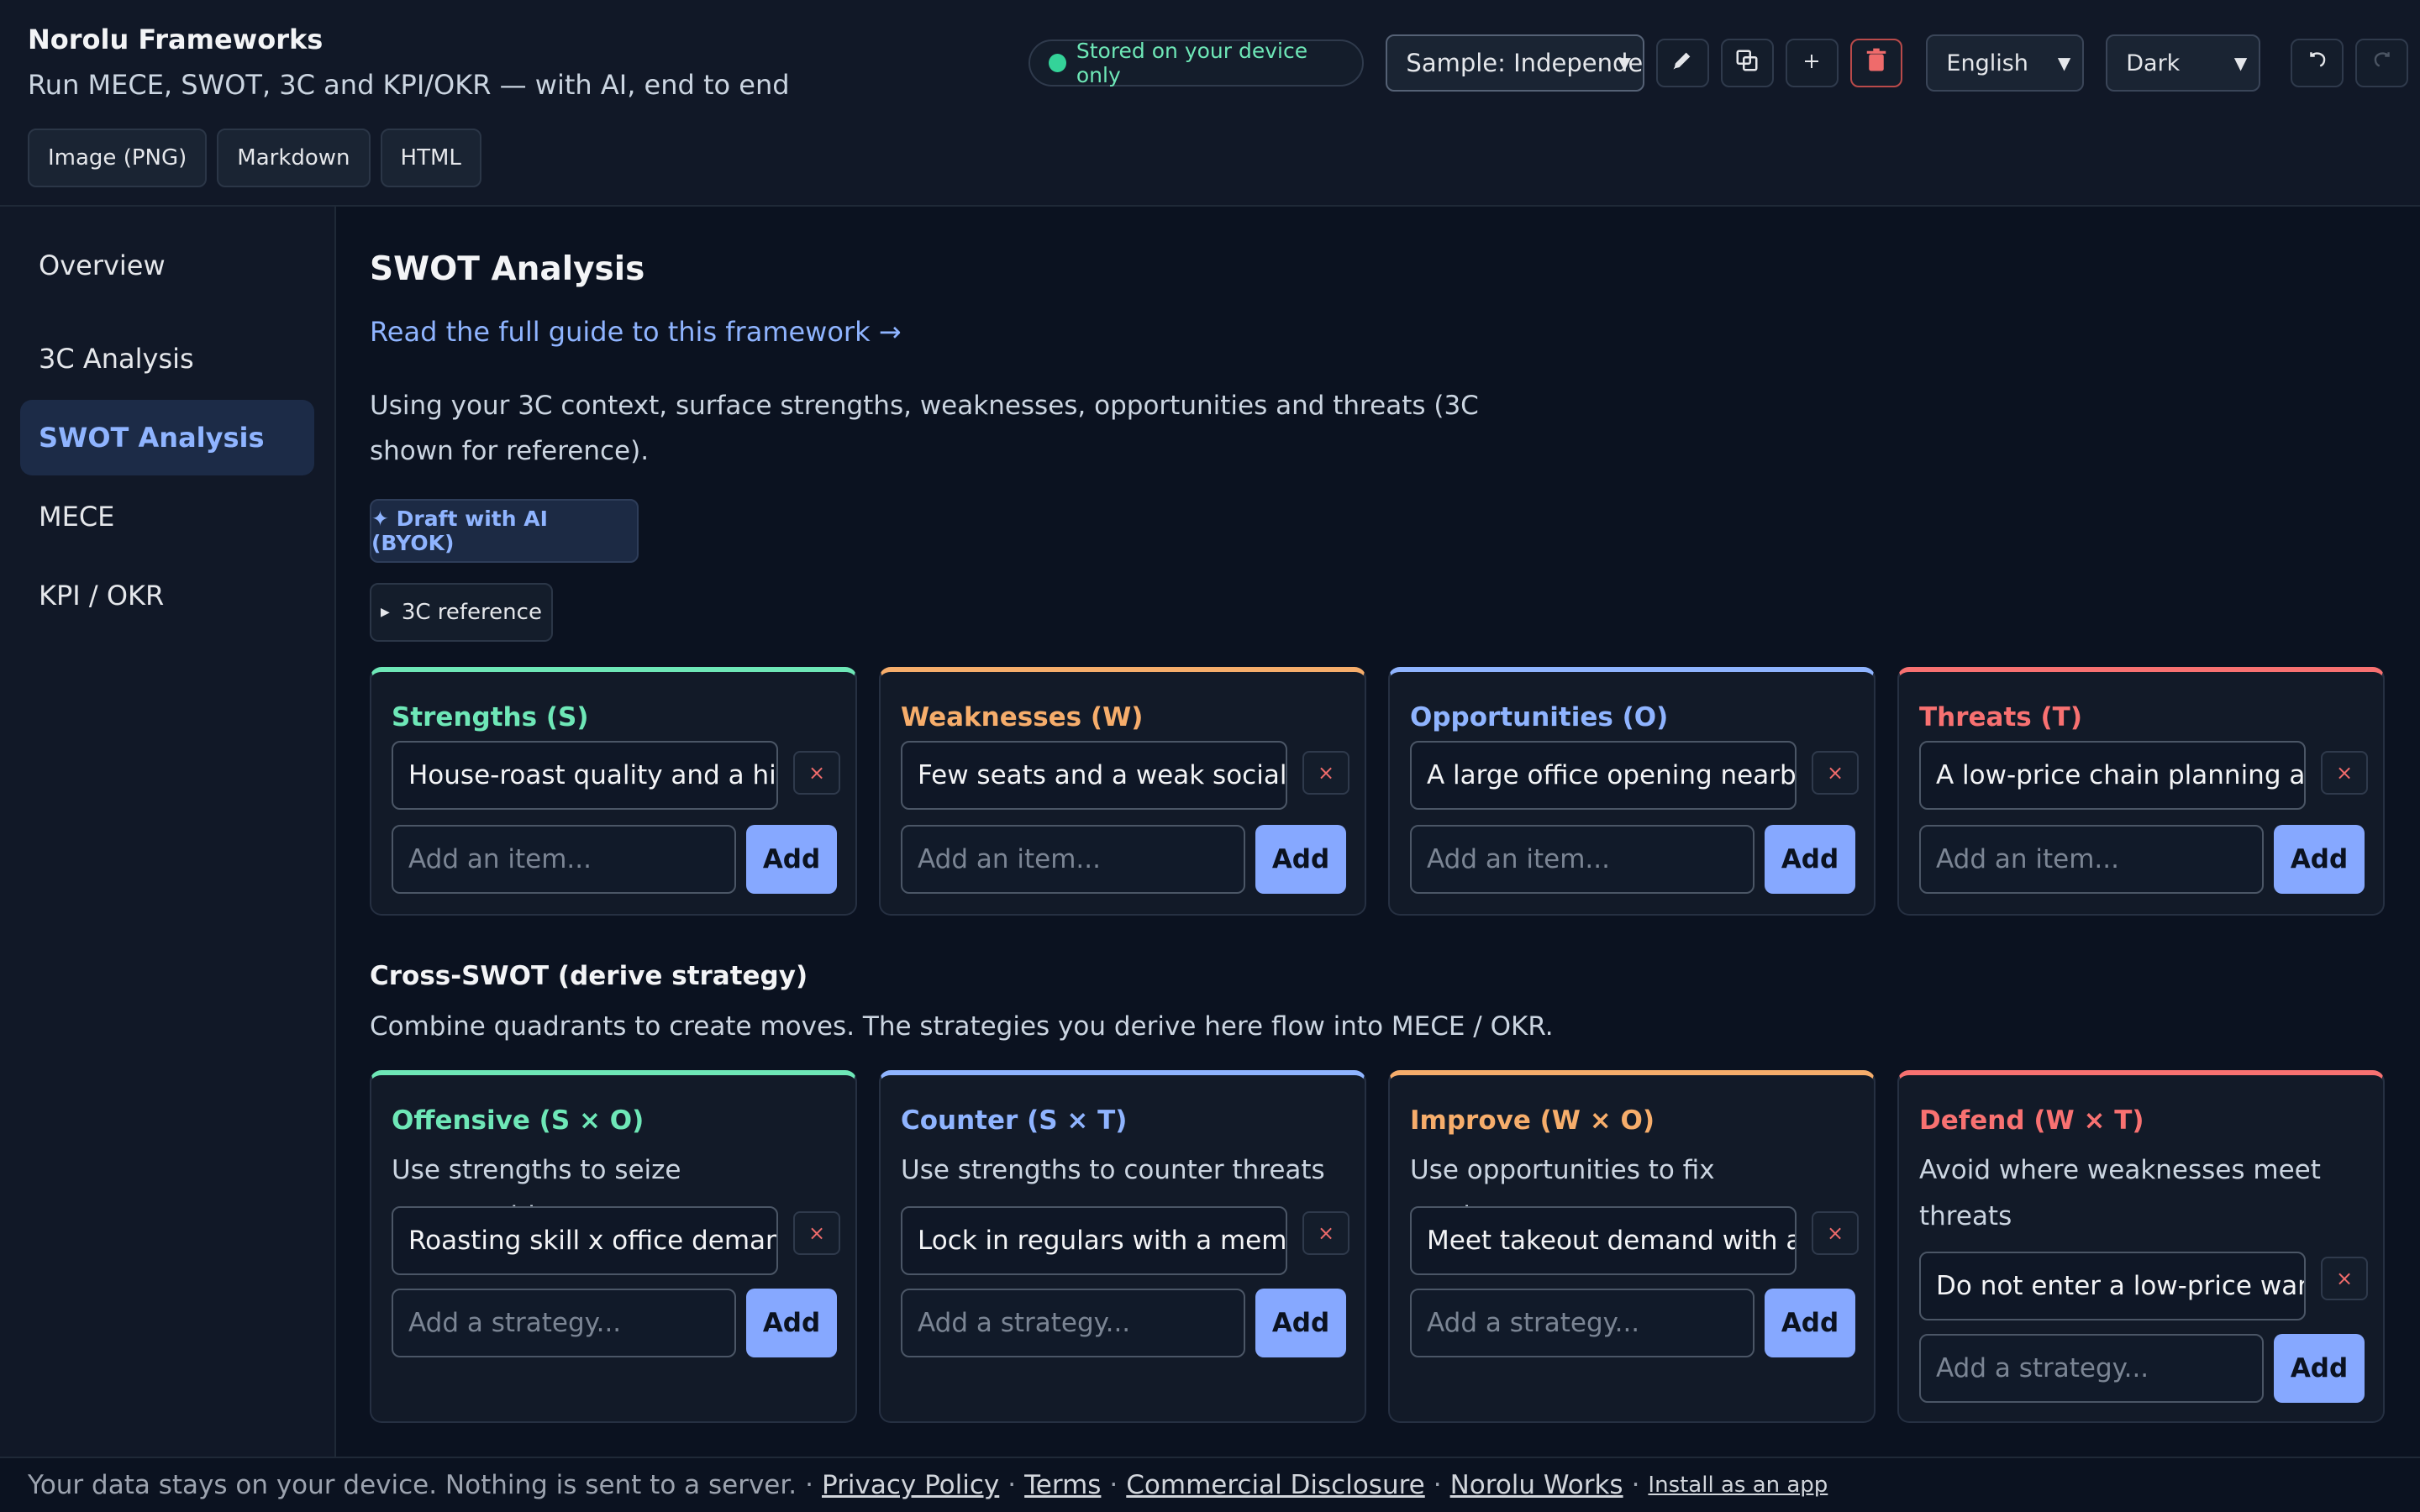  I want to click on storage-badge: Stored on your device only, so click(1196, 63).